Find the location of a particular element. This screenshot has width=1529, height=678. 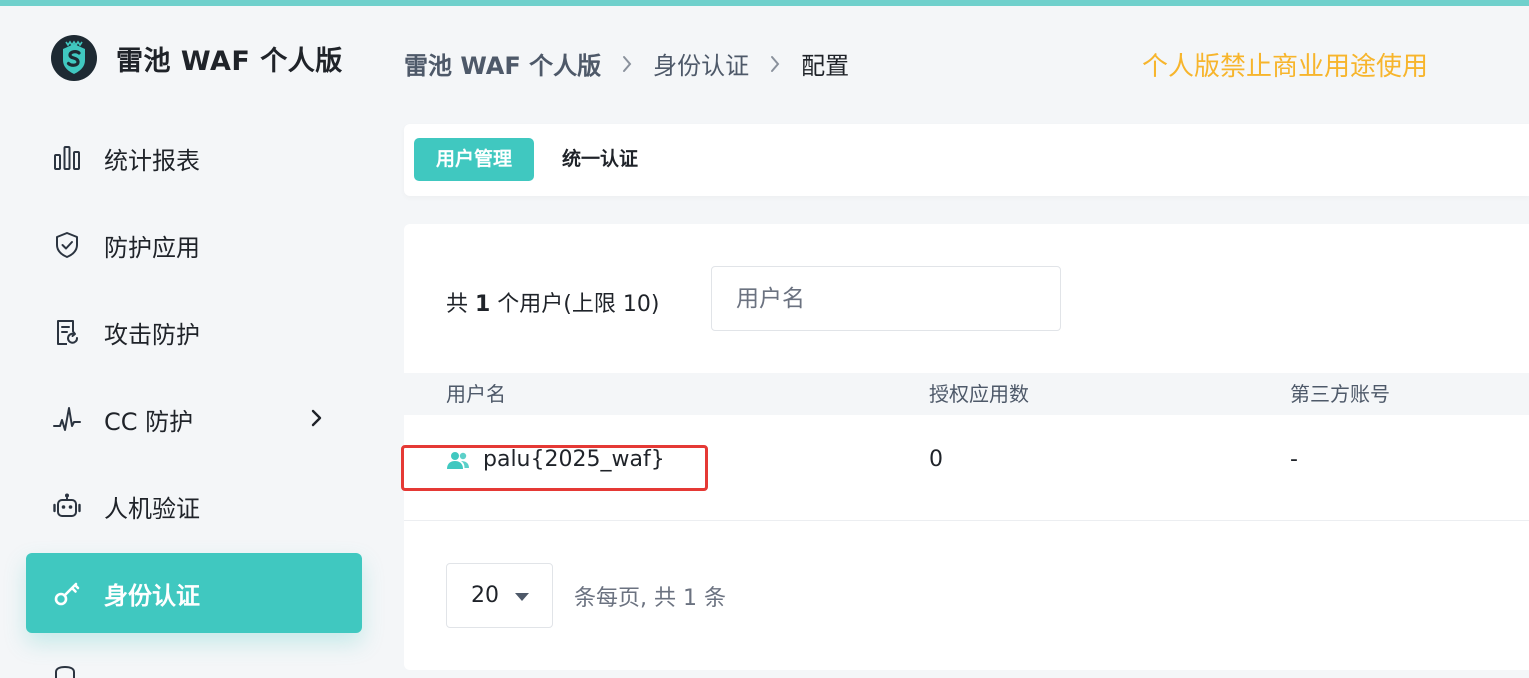

partial-nav-icon is located at coordinates (65, 672).